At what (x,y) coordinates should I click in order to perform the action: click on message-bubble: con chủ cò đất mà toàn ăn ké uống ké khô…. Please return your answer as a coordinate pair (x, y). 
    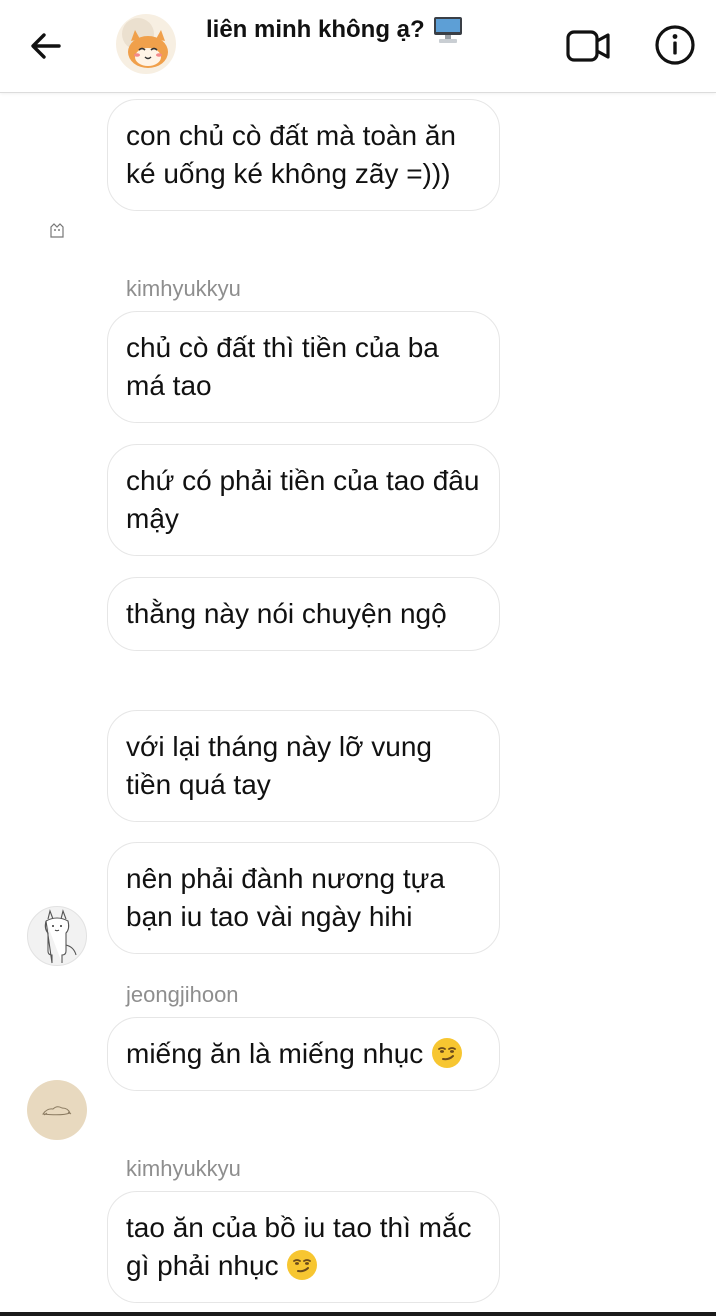
    Looking at the image, I should click on (303, 155).